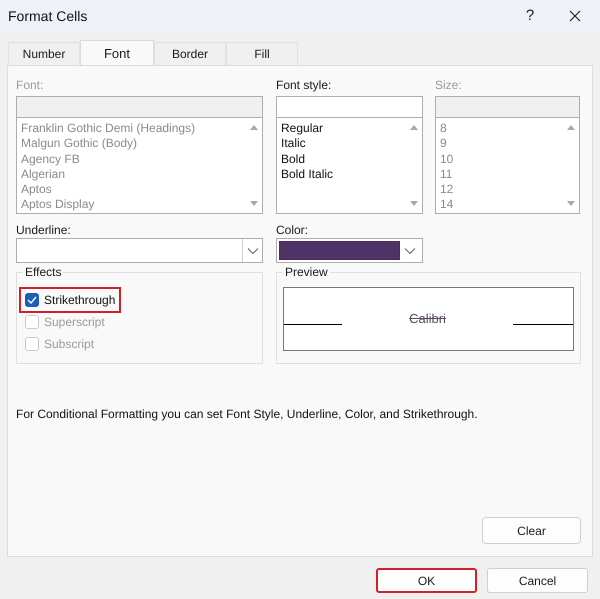 The width and height of the screenshot is (600, 599). What do you see at coordinates (44, 230) in the screenshot?
I see `field-label: Underline:` at bounding box center [44, 230].